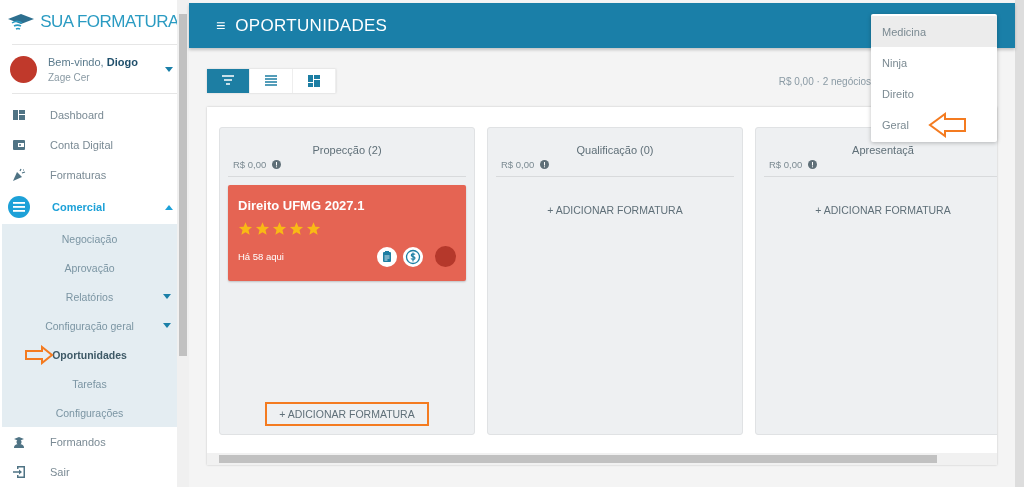 Image resolution: width=1024 pixels, height=487 pixels. Describe the element at coordinates (261, 256) in the screenshot. I see `card-age: Há 58 aqui` at that location.